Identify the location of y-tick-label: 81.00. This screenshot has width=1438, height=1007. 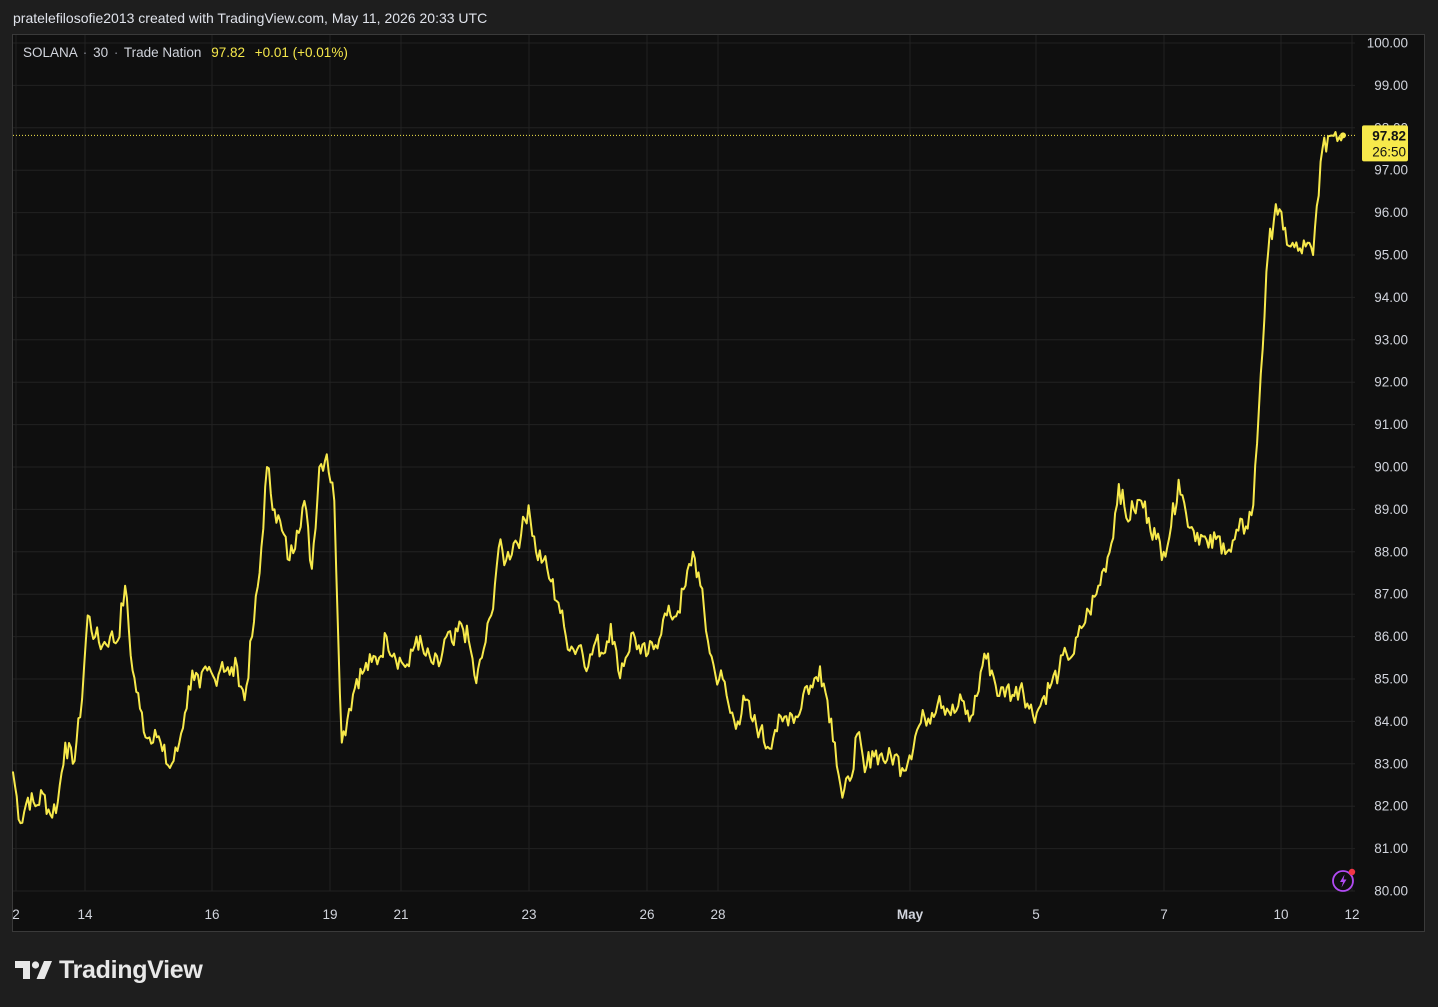
(1391, 848).